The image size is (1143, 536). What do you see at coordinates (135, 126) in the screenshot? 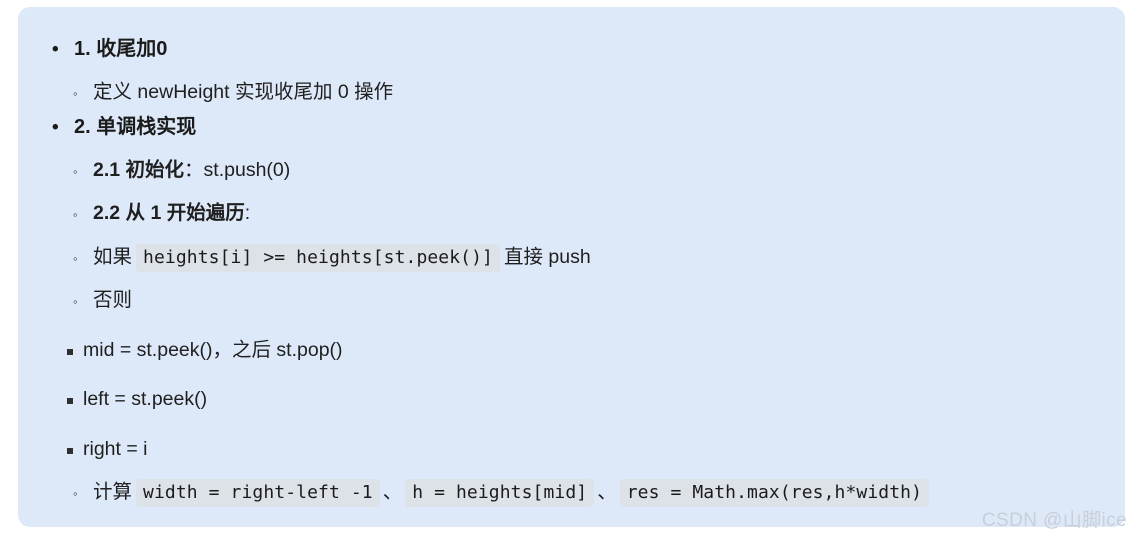
I see `outline-item-2-title: 2. 单调栈实现` at bounding box center [135, 126].